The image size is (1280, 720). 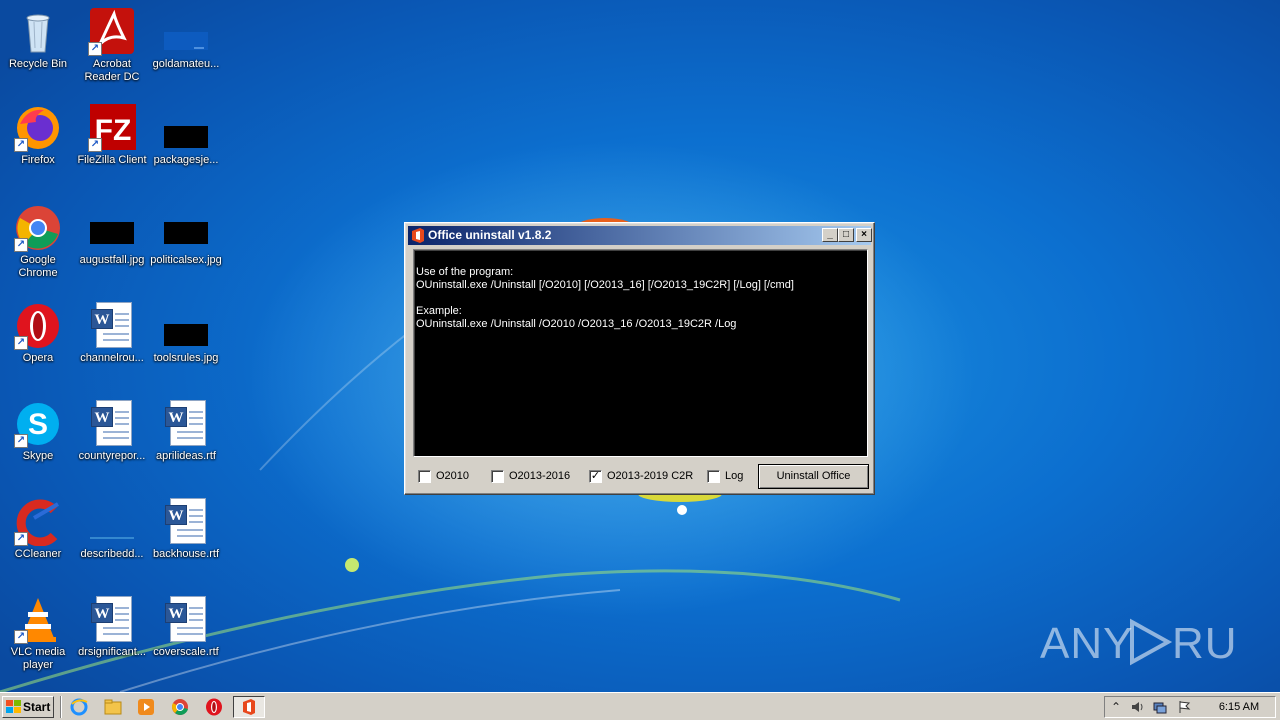 What do you see at coordinates (1086, 643) in the screenshot?
I see `svg-text: ANY` at bounding box center [1086, 643].